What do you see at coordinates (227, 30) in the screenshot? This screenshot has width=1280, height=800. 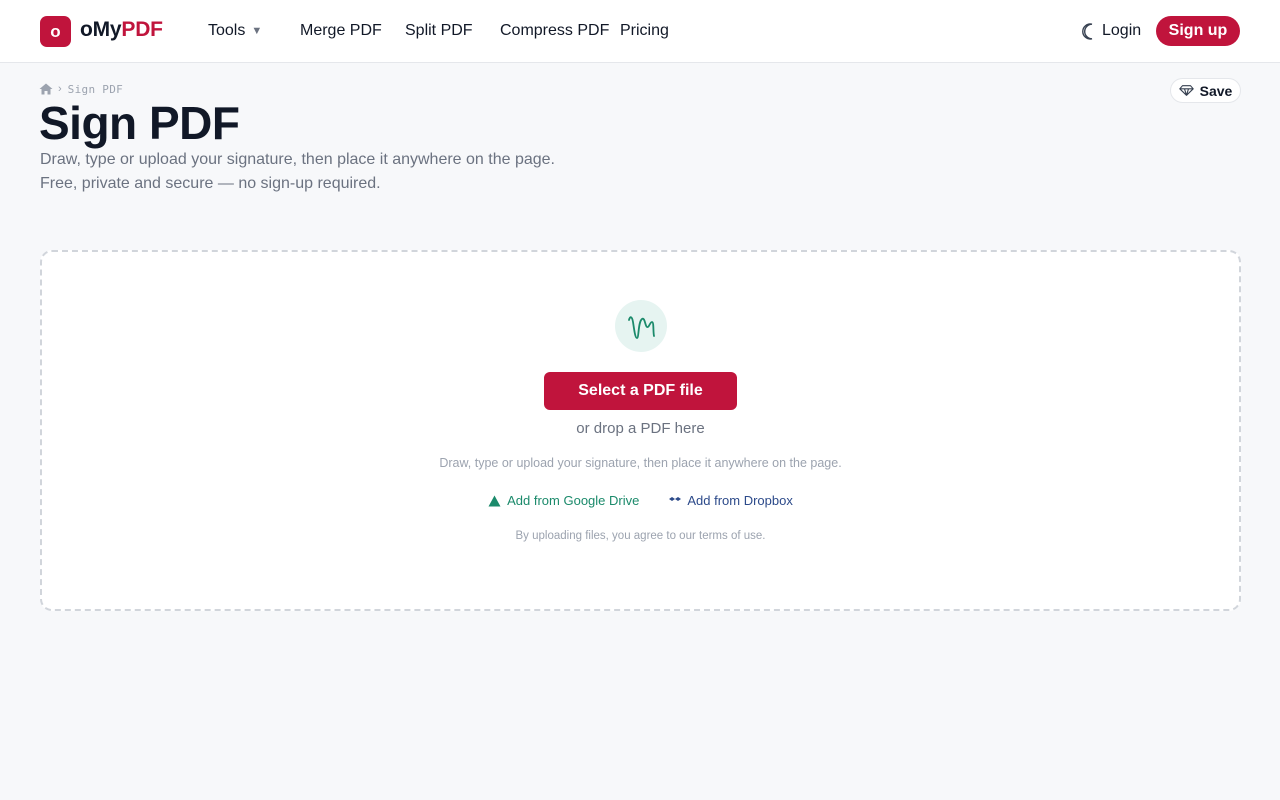 I see `nav-tools-label: Tools` at bounding box center [227, 30].